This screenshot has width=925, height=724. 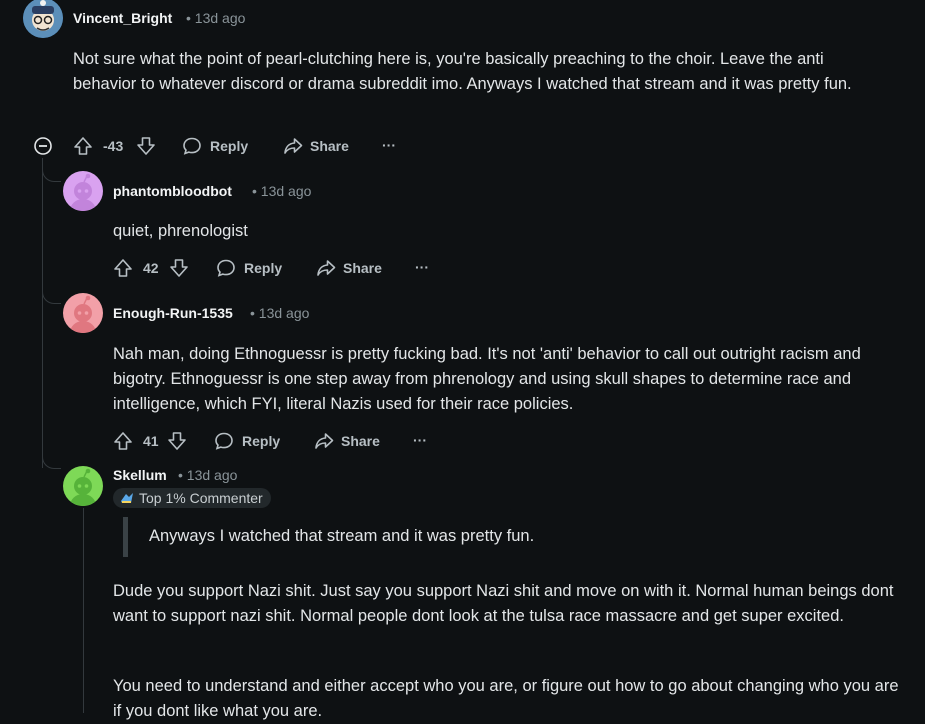 I want to click on comment-body: quiet, phrenologist, so click(x=180, y=231).